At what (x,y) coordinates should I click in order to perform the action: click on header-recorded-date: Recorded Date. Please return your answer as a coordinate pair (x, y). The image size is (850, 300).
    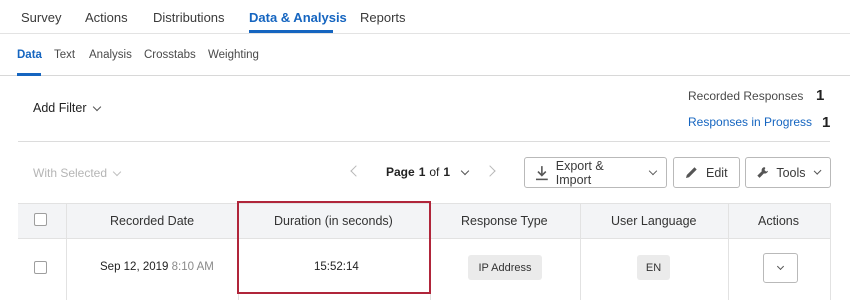
    Looking at the image, I should click on (152, 221).